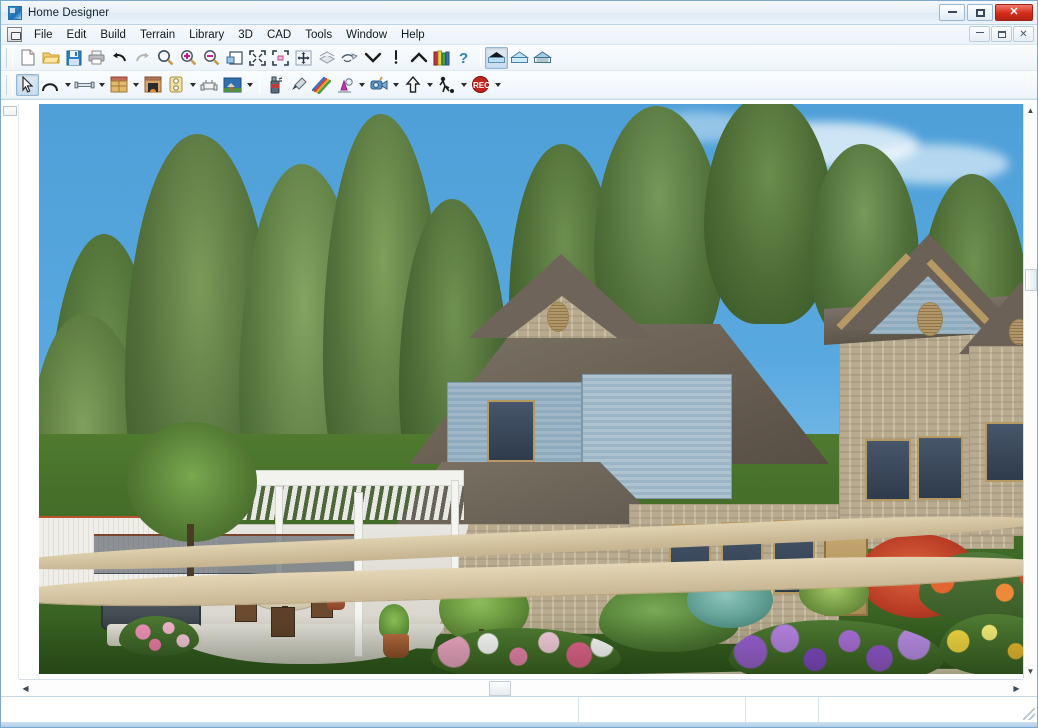  I want to click on help-button: ?, so click(464, 58).